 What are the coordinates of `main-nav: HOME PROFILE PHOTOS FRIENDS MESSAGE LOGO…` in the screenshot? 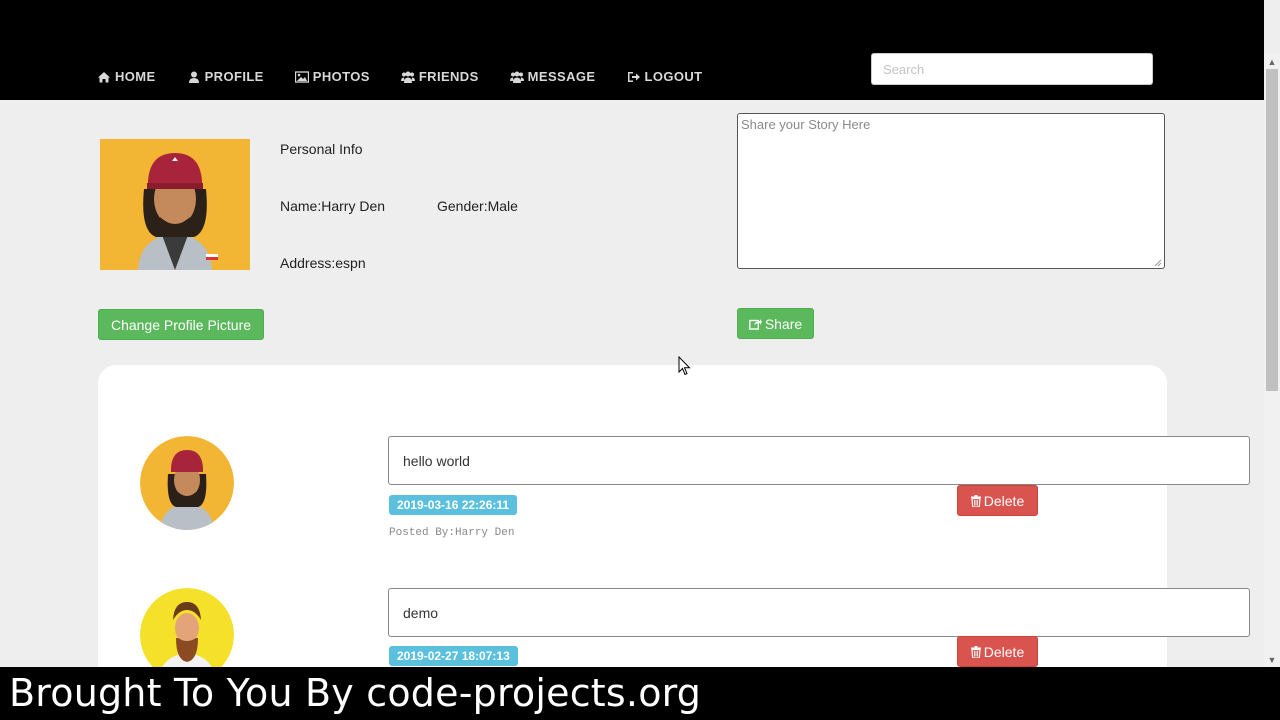 It's located at (415, 76).